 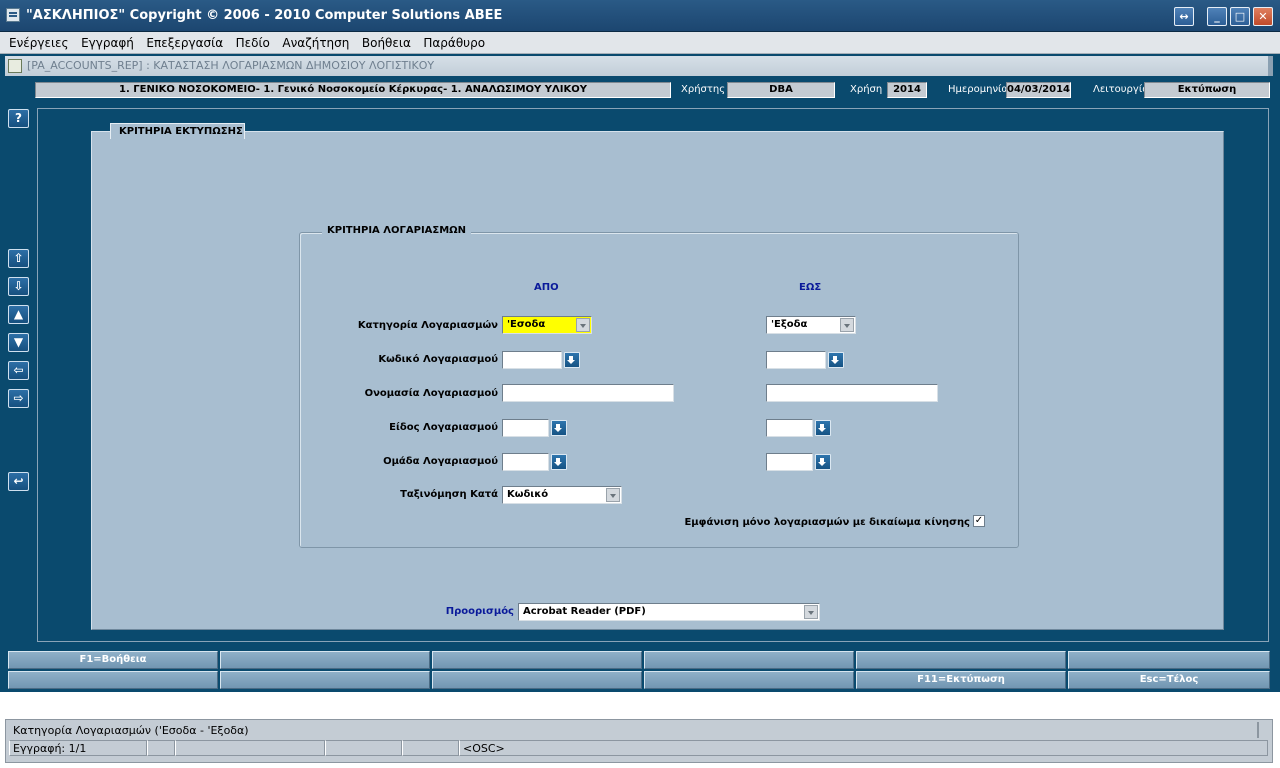 What do you see at coordinates (479, 611) in the screenshot?
I see `destination-label: Προορισμός` at bounding box center [479, 611].